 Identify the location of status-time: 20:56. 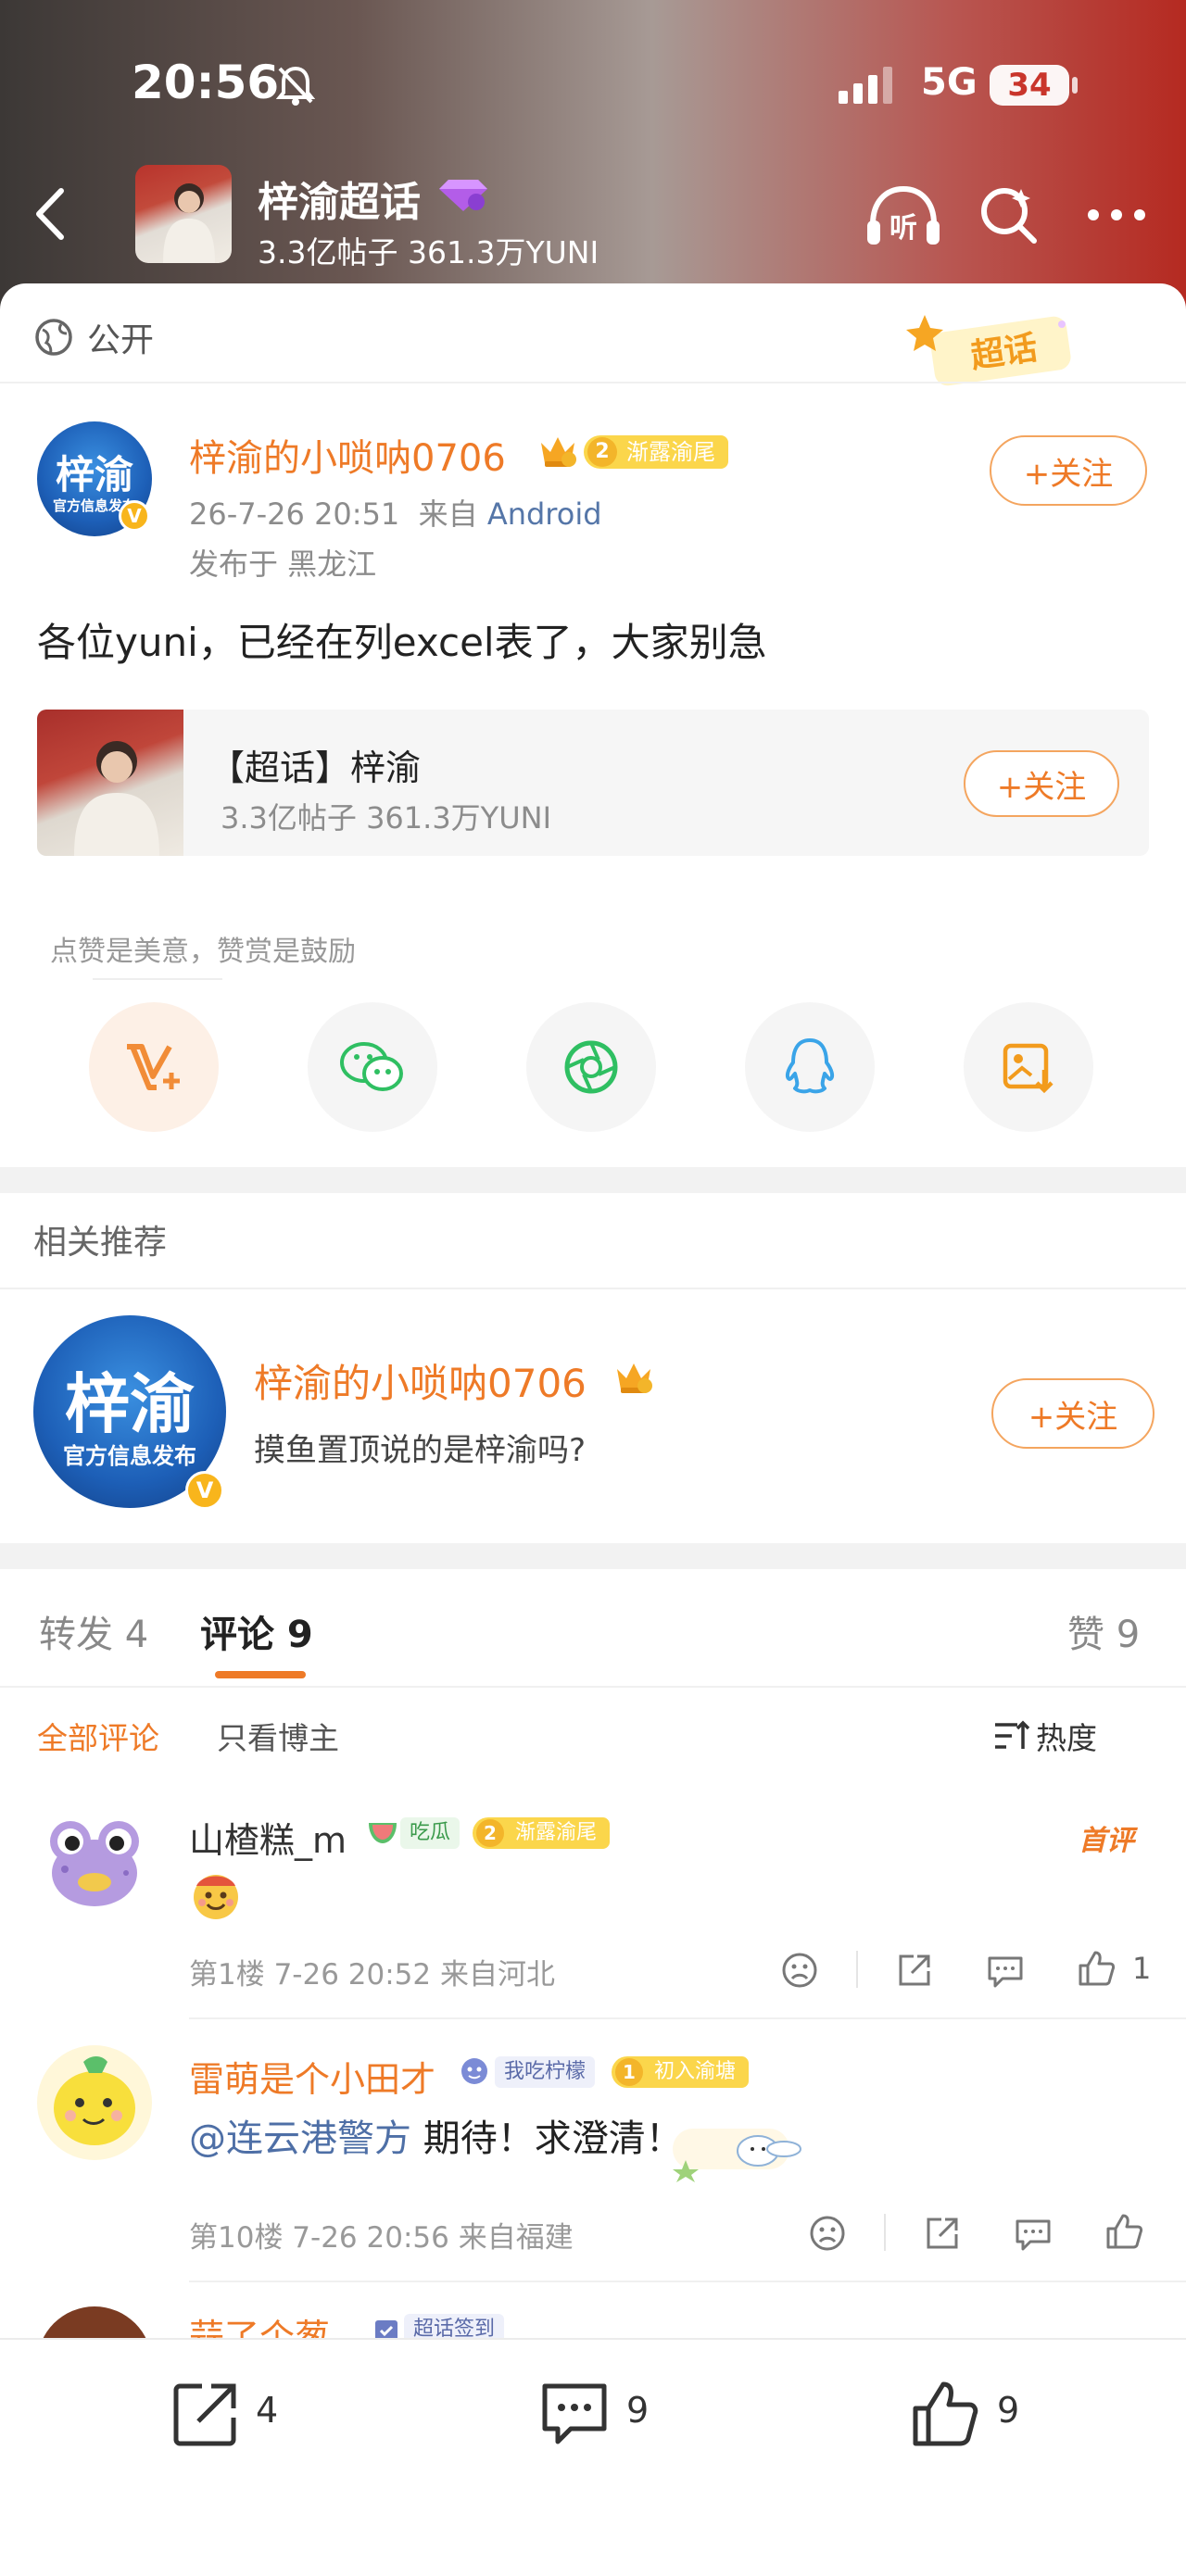
(206, 82).